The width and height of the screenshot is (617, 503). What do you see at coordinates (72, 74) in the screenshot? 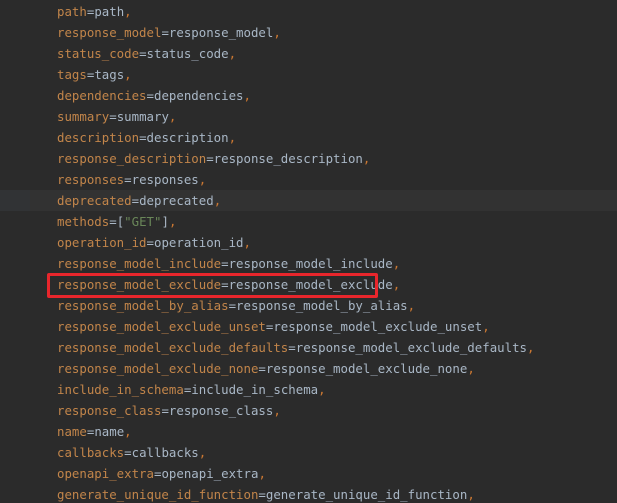
I see `keyword-argument-name: tags` at bounding box center [72, 74].